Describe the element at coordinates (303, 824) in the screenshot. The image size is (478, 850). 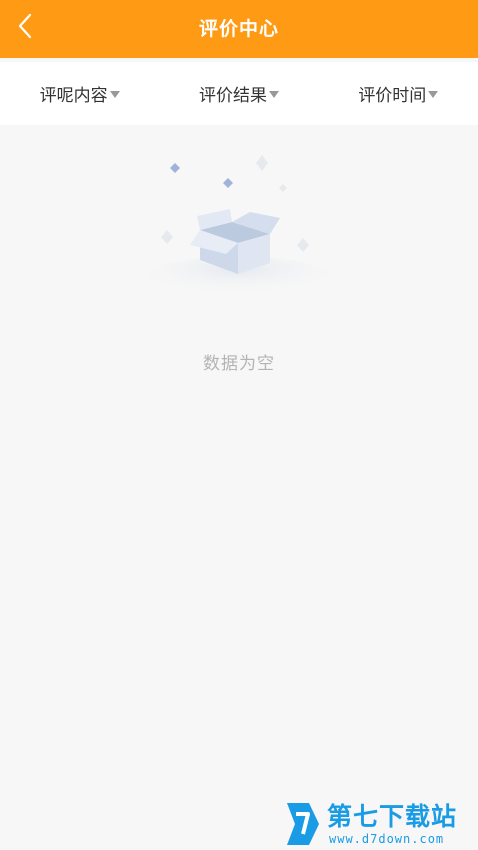
I see `site-logo-icon` at that location.